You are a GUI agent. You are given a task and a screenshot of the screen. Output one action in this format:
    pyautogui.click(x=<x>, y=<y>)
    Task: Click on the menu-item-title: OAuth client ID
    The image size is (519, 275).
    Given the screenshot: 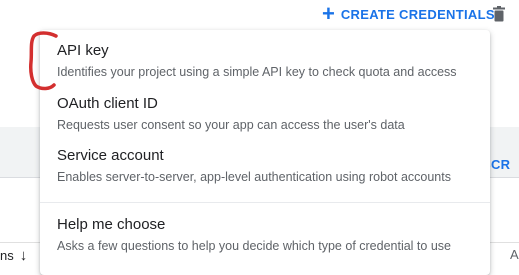 What is the action you would take?
    pyautogui.click(x=107, y=103)
    